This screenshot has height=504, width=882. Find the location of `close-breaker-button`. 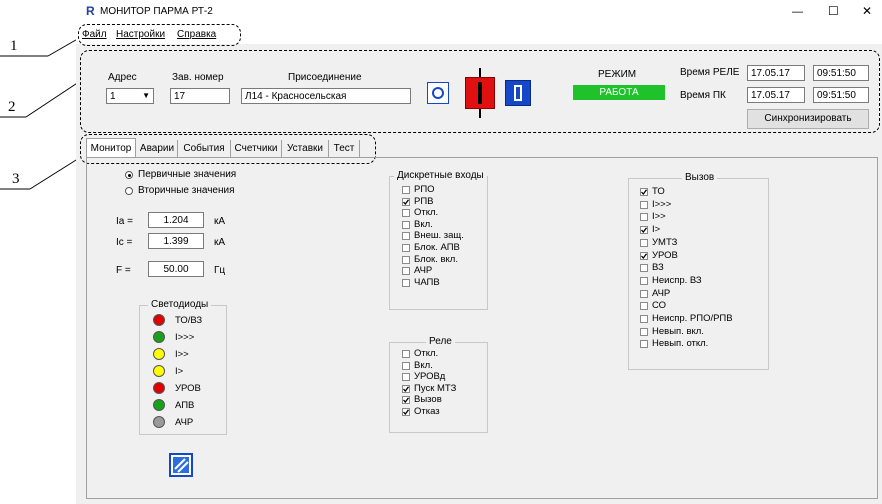

close-breaker-button is located at coordinates (518, 93).